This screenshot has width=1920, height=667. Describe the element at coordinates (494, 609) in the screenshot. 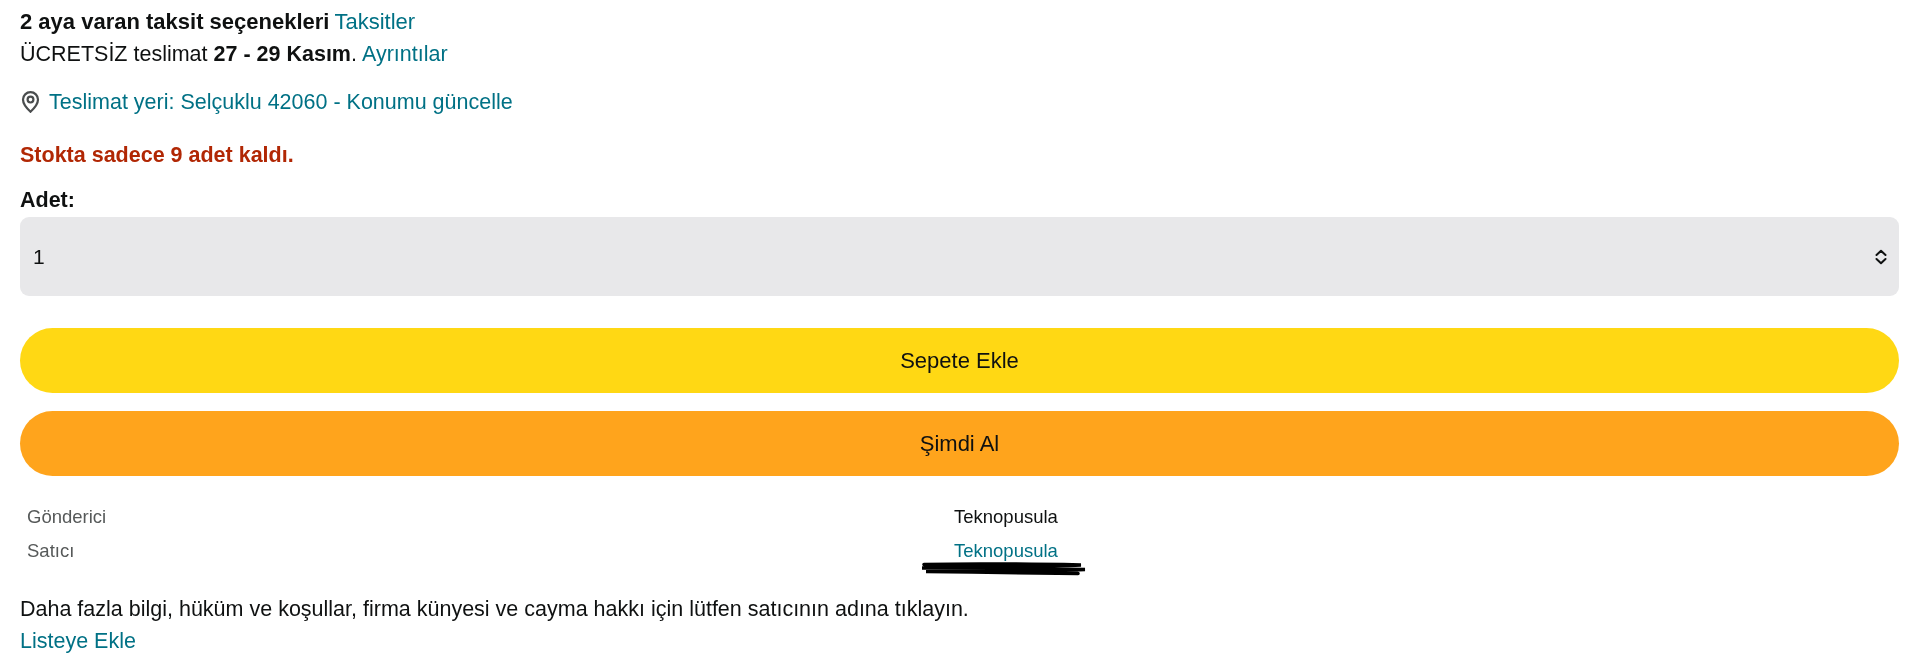

I see `seller-info-note: Daha fazla bilgi, hüküm ve koşullar, firma künyesi ve cayma hakkı için lütfen satıcının adına tıklayın.` at that location.